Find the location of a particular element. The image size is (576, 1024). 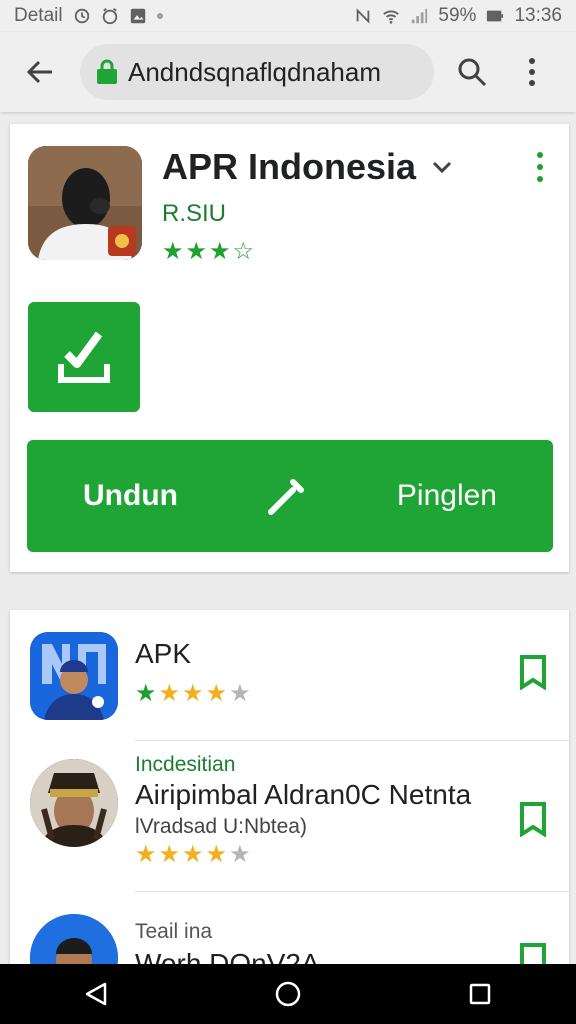

battery-icon is located at coordinates (495, 16).